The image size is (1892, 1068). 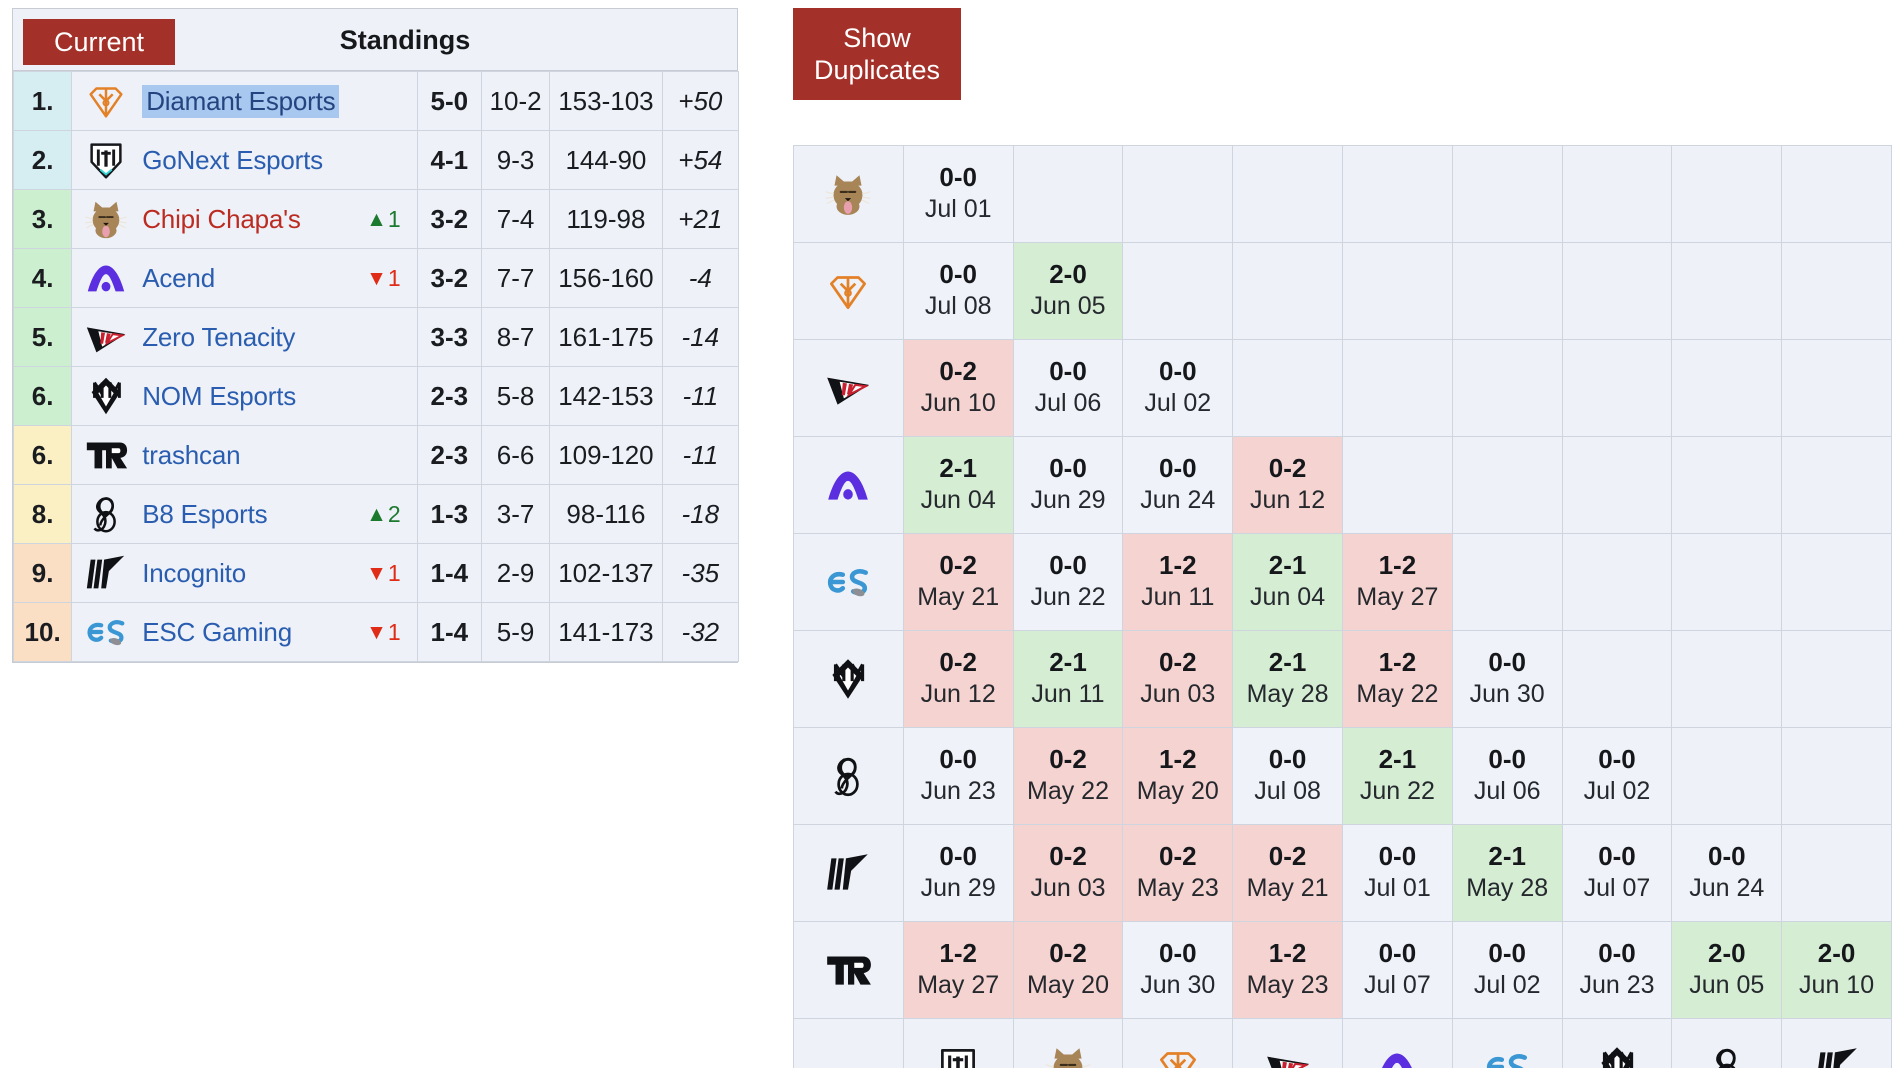 What do you see at coordinates (217, 632) in the screenshot?
I see `team-name: ESC Gaming` at bounding box center [217, 632].